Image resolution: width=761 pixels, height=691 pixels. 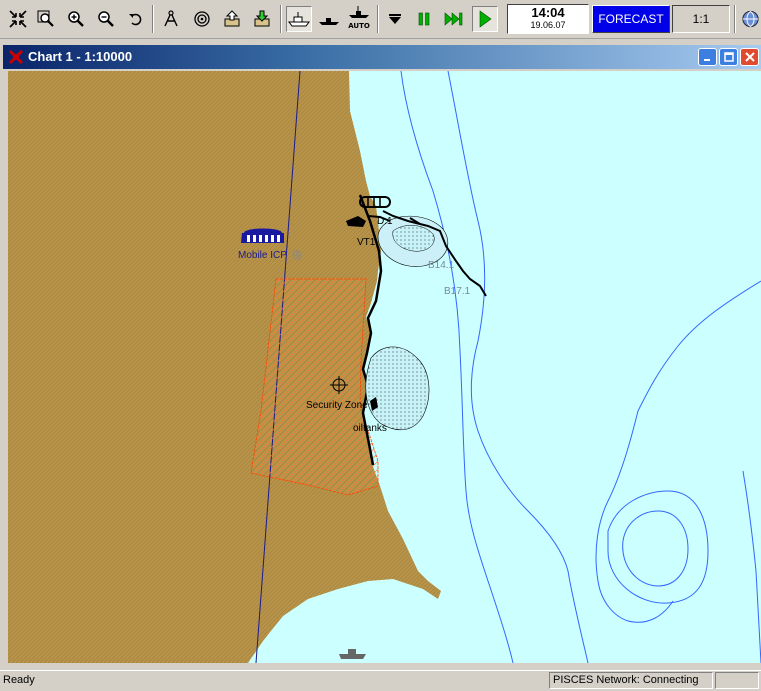 What do you see at coordinates (337, 405) in the screenshot?
I see `label-security-zone: Security Zone` at bounding box center [337, 405].